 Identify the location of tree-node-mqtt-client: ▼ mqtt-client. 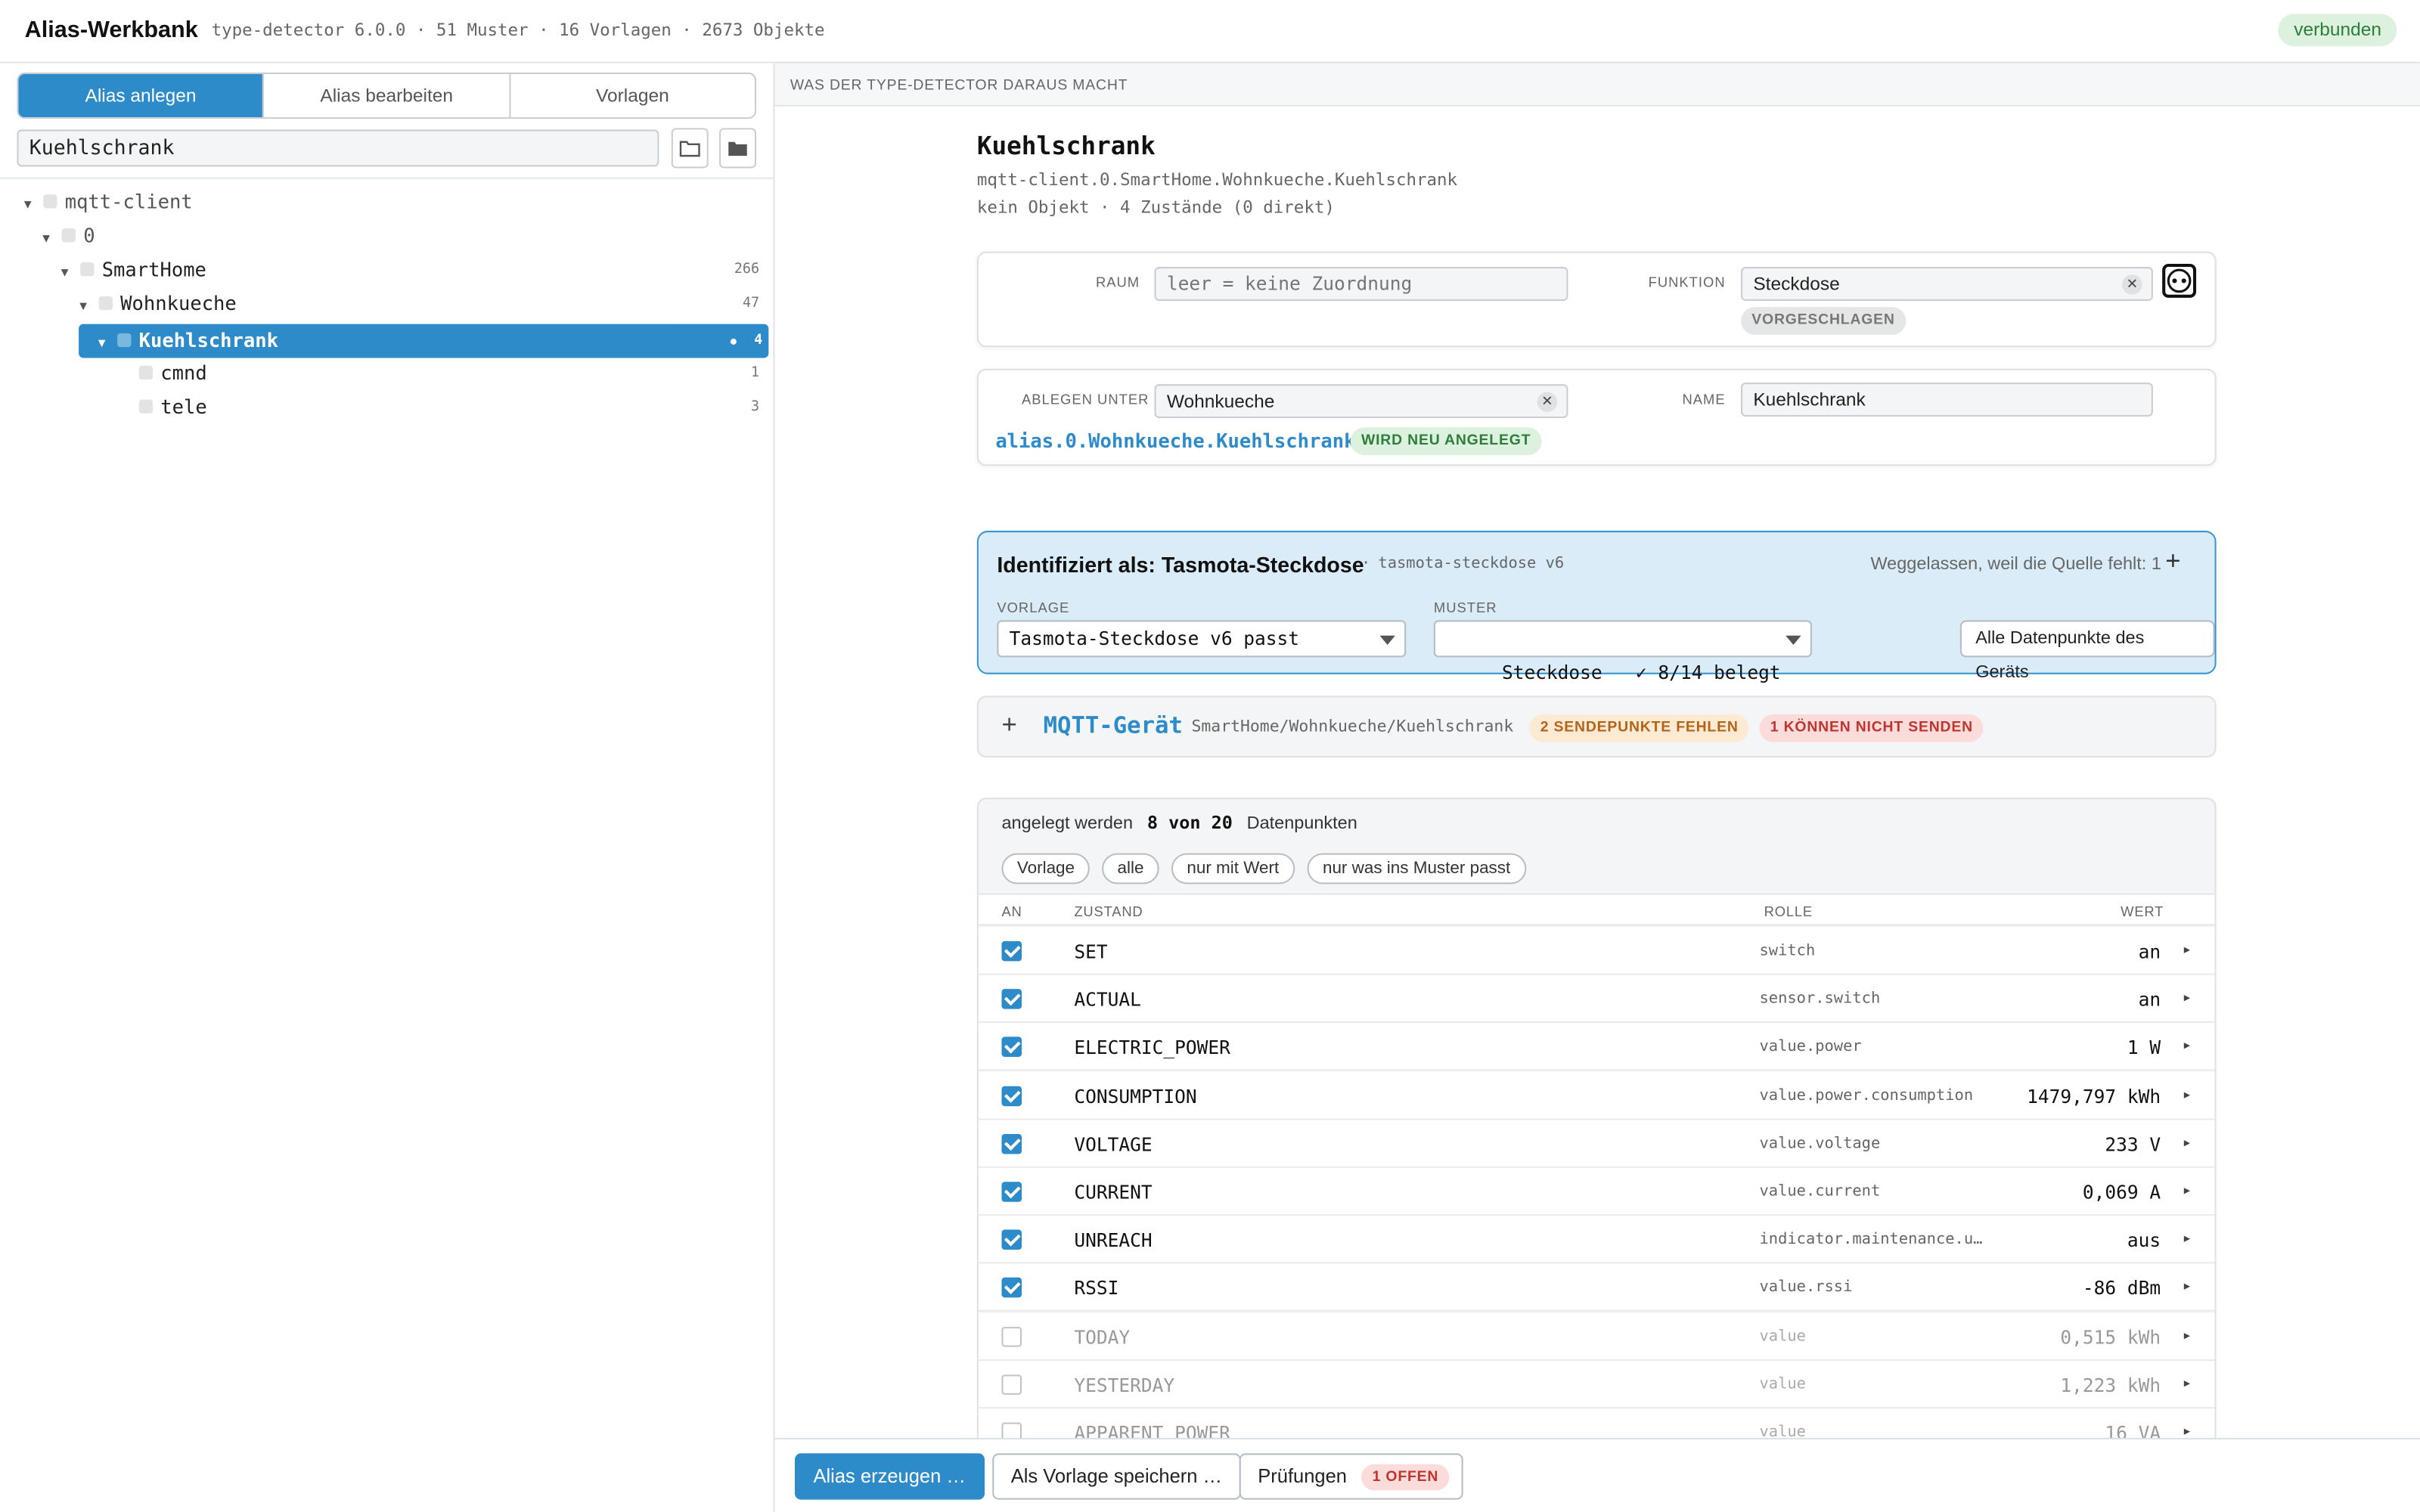
(392, 203).